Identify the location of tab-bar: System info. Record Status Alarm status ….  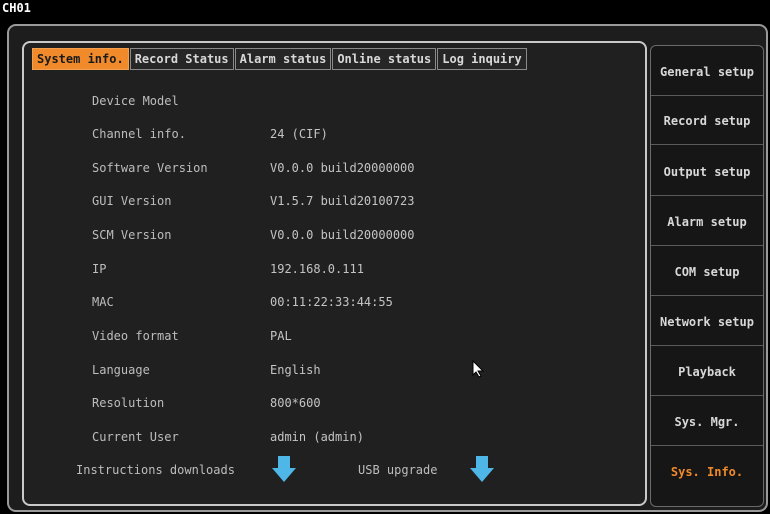
(280, 59).